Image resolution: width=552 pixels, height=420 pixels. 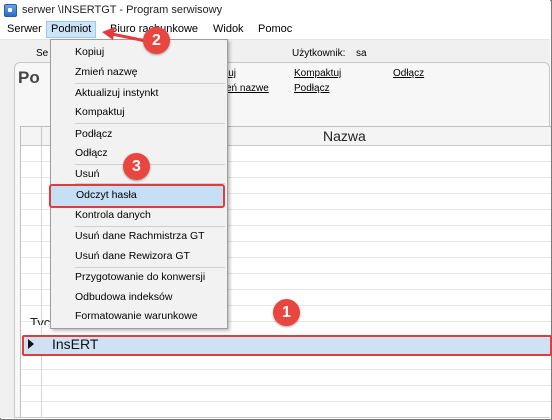 What do you see at coordinates (287, 345) in the screenshot?
I see `grid-row-selected` at bounding box center [287, 345].